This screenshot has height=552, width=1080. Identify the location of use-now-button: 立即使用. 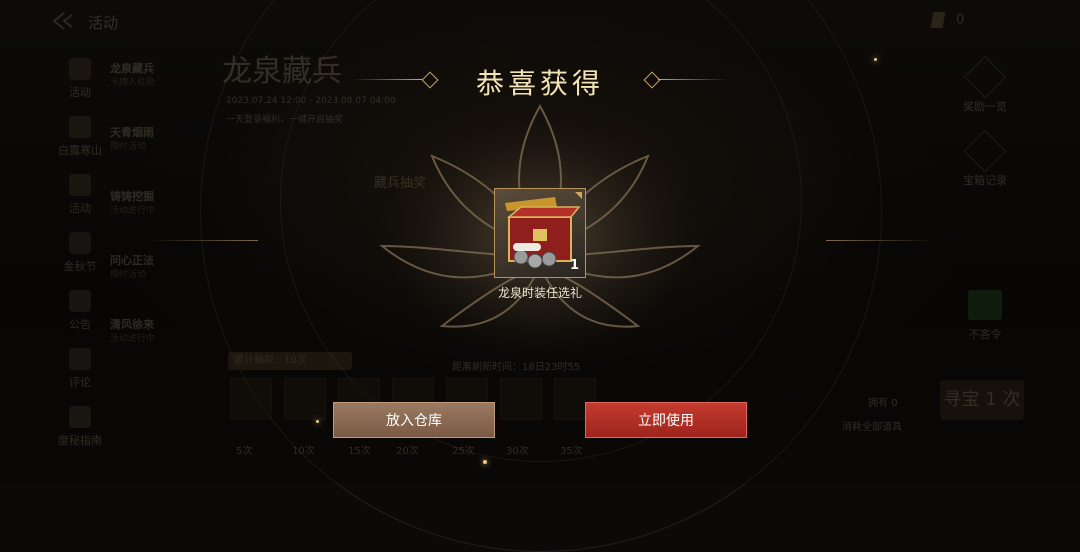
(666, 420).